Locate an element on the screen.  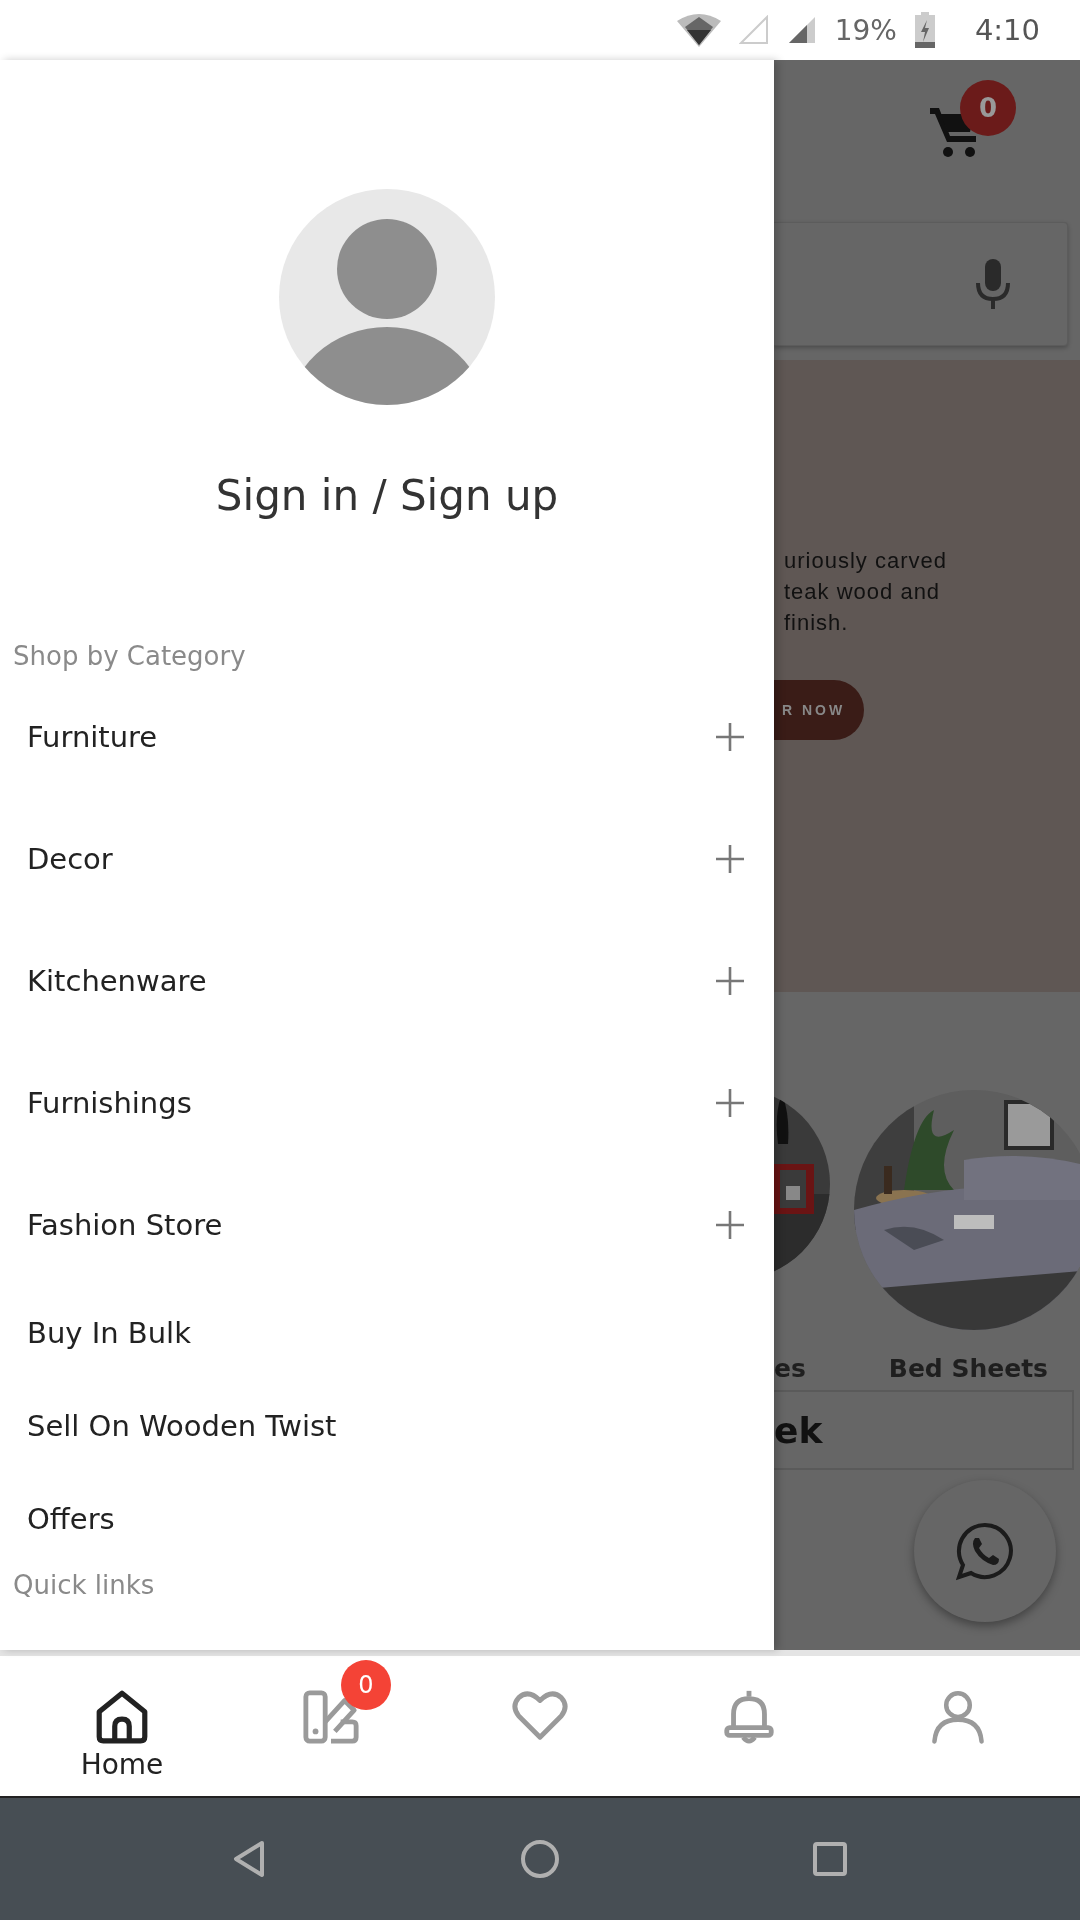
category-label: Bed Sheets is located at coordinates (968, 1368).